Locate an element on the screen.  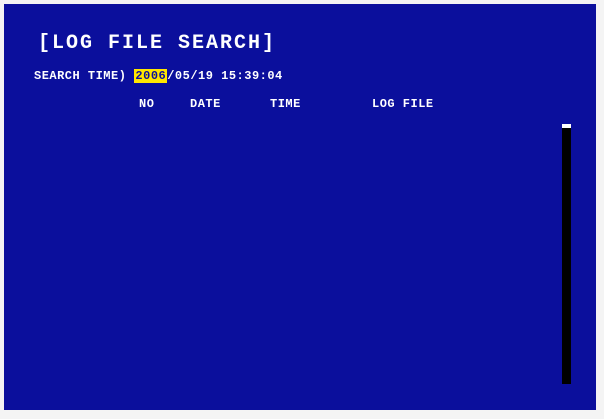
search-datetime-field: /05/19 15:39:04 is located at coordinates (225, 76).